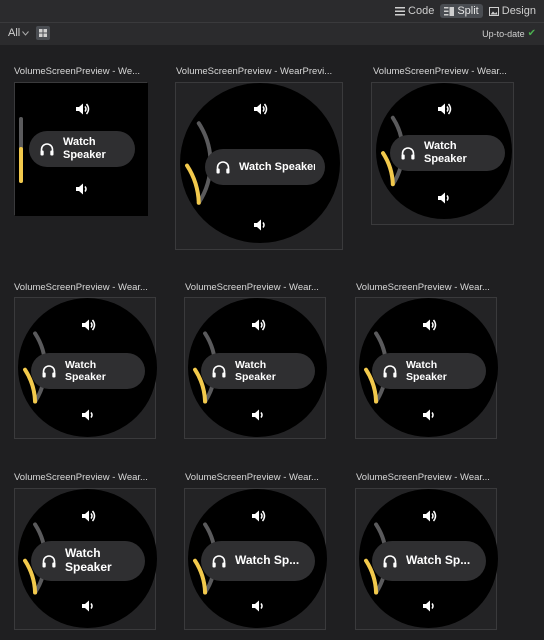 The image size is (544, 640). I want to click on filter-dropdown: All, so click(19, 33).